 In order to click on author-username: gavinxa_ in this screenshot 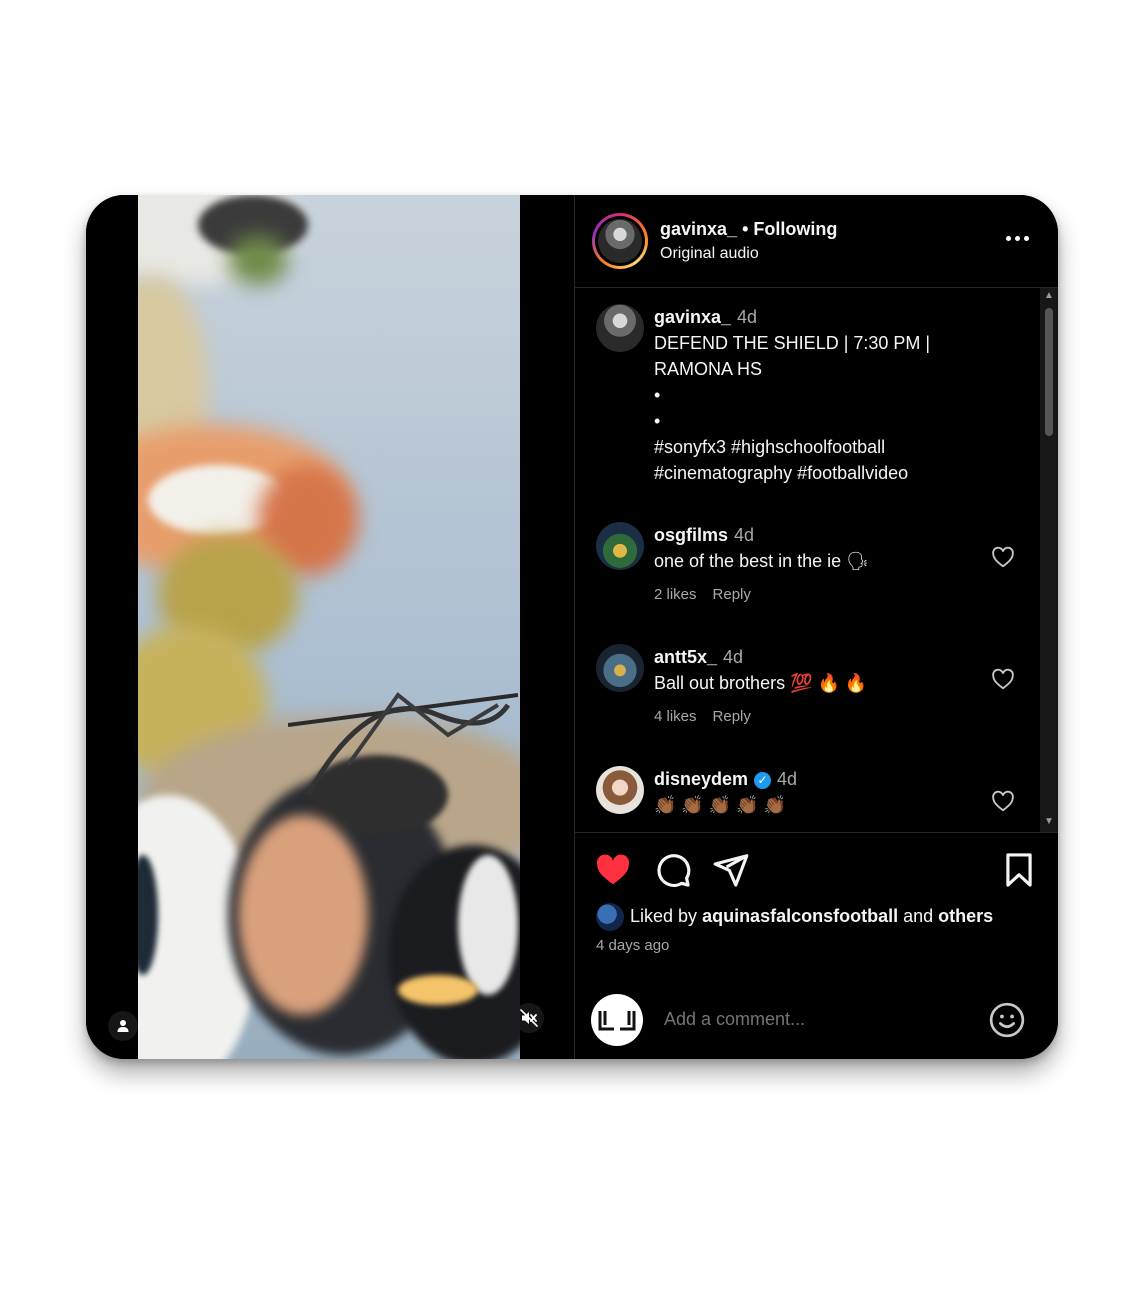, I will do `click(698, 229)`.